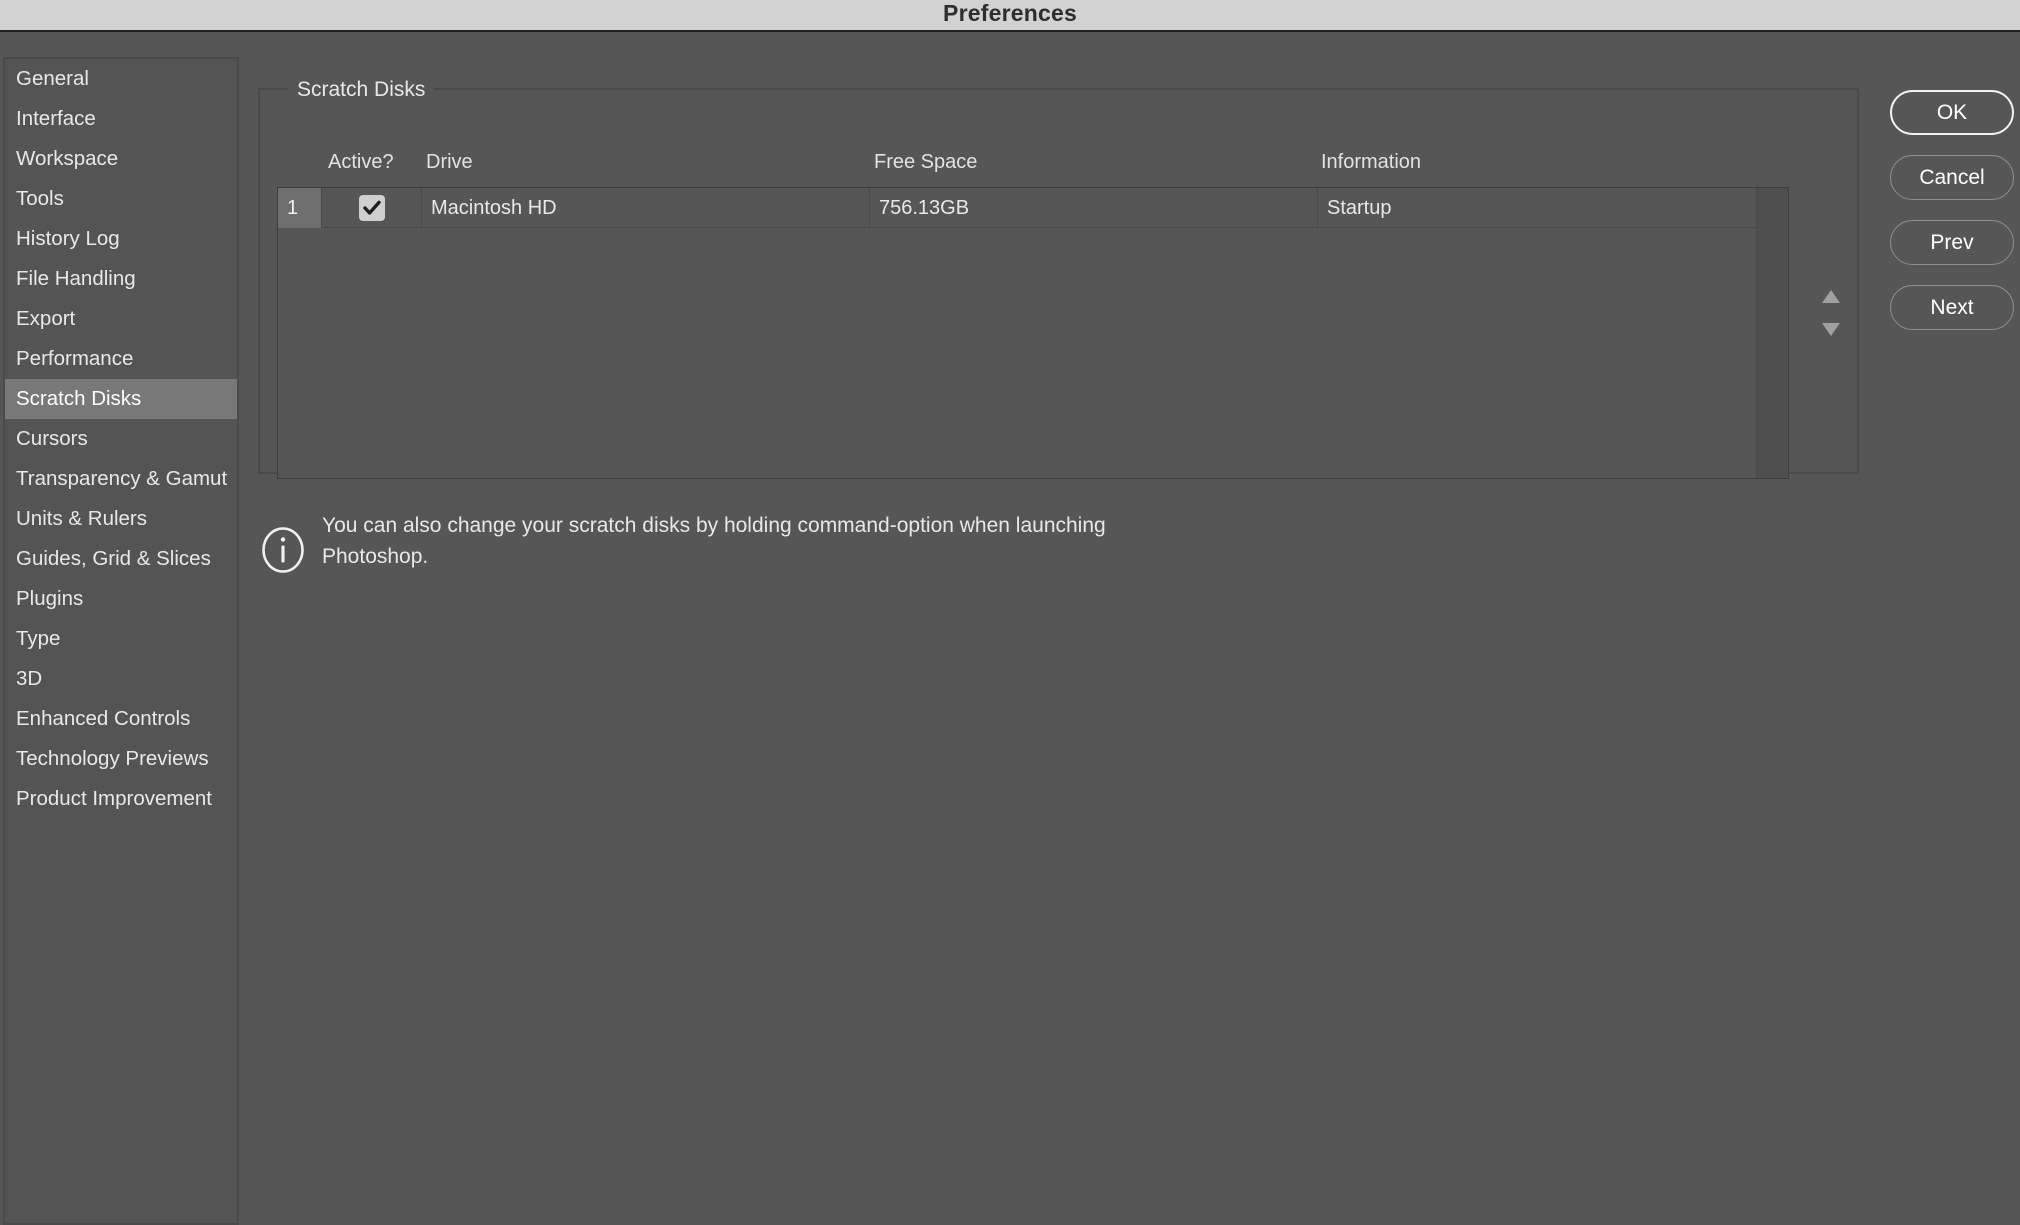  I want to click on ok-button: OK, so click(1952, 112).